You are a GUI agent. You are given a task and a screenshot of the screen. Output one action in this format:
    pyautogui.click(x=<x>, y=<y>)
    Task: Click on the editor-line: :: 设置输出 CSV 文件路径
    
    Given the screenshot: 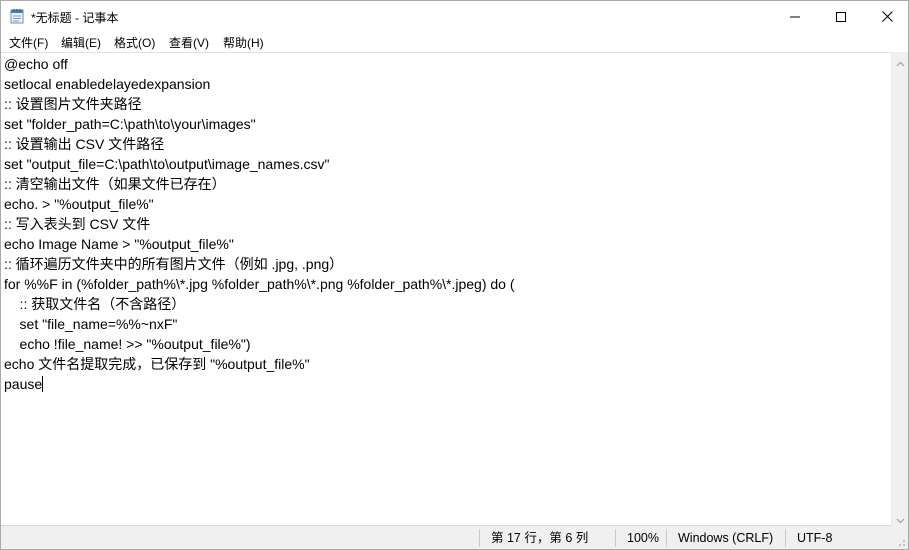 What is the action you would take?
    pyautogui.click(x=84, y=144)
    